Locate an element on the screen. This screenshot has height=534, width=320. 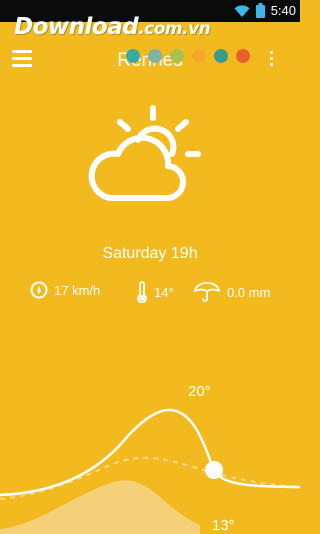
weather-stats: 17 km/h 14° 0.0 mm is located at coordinates (157, 293).